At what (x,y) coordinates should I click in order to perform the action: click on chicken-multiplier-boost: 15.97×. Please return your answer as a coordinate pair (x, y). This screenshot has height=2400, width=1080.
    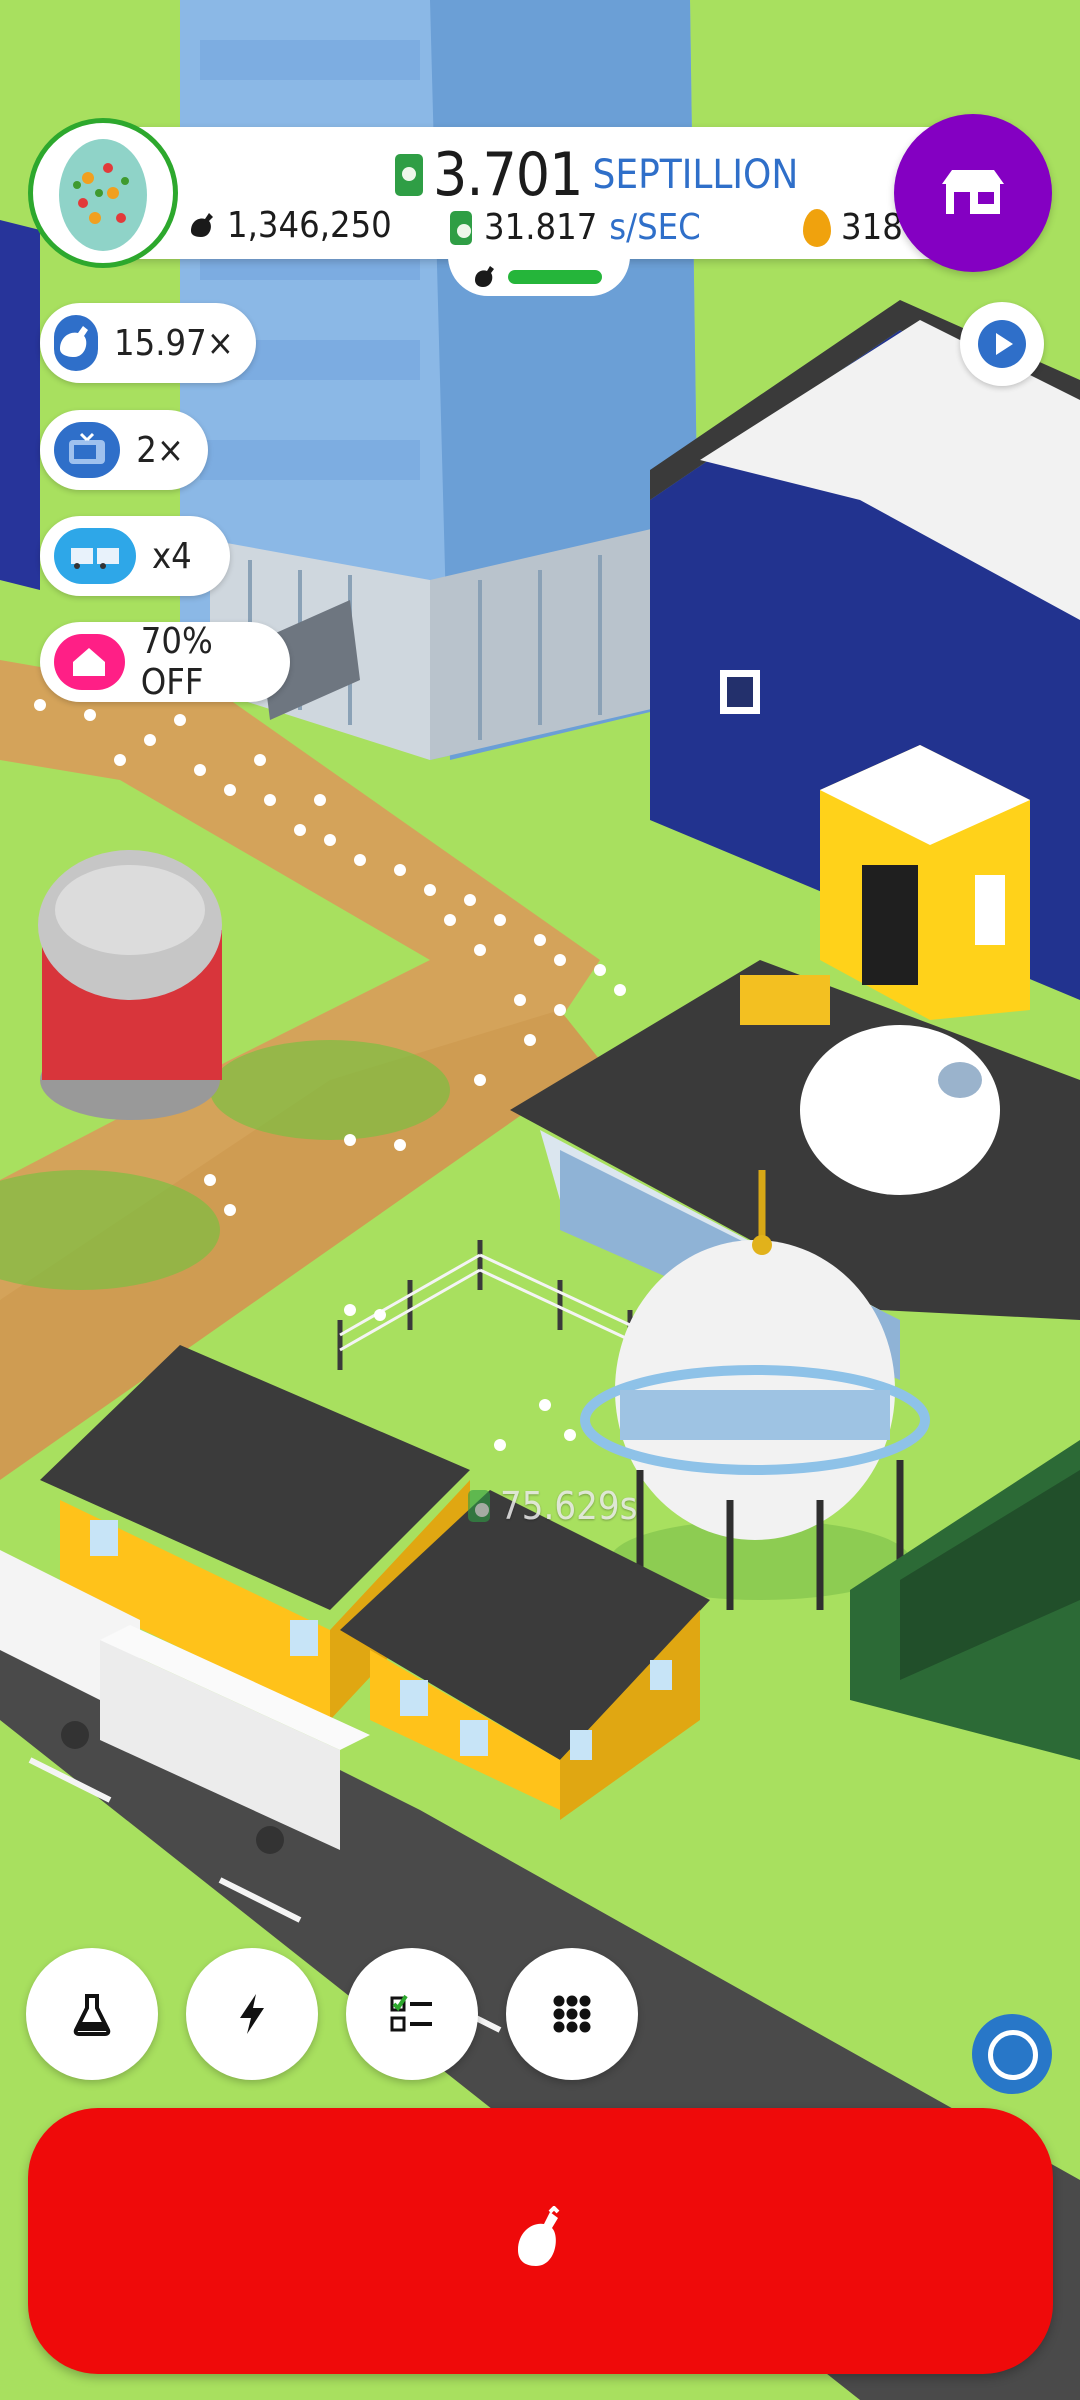
    Looking at the image, I should click on (148, 343).